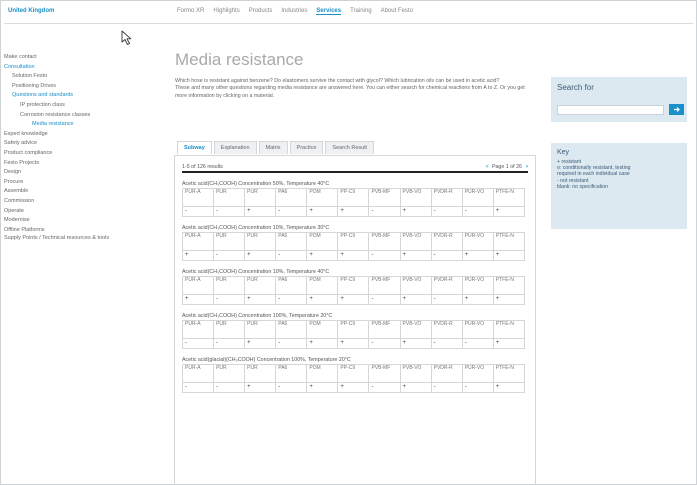 This screenshot has height=485, width=697. I want to click on tab-subway: Subway, so click(194, 147).